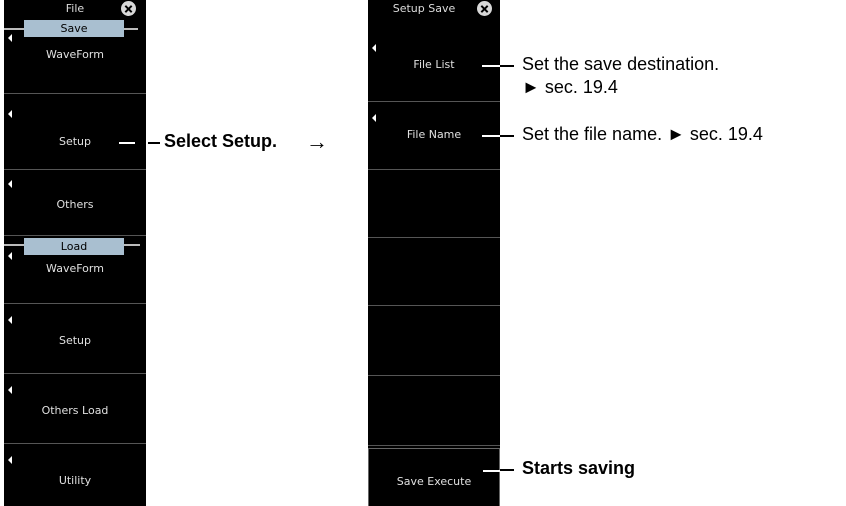  I want to click on starts-saving-annotation: Starts saving, so click(579, 468).